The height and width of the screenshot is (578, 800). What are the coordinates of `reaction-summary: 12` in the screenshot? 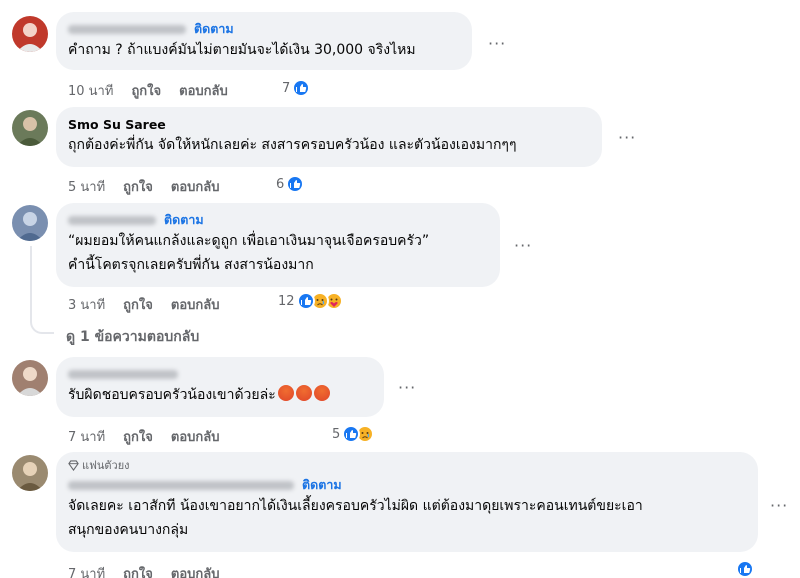 It's located at (310, 301).